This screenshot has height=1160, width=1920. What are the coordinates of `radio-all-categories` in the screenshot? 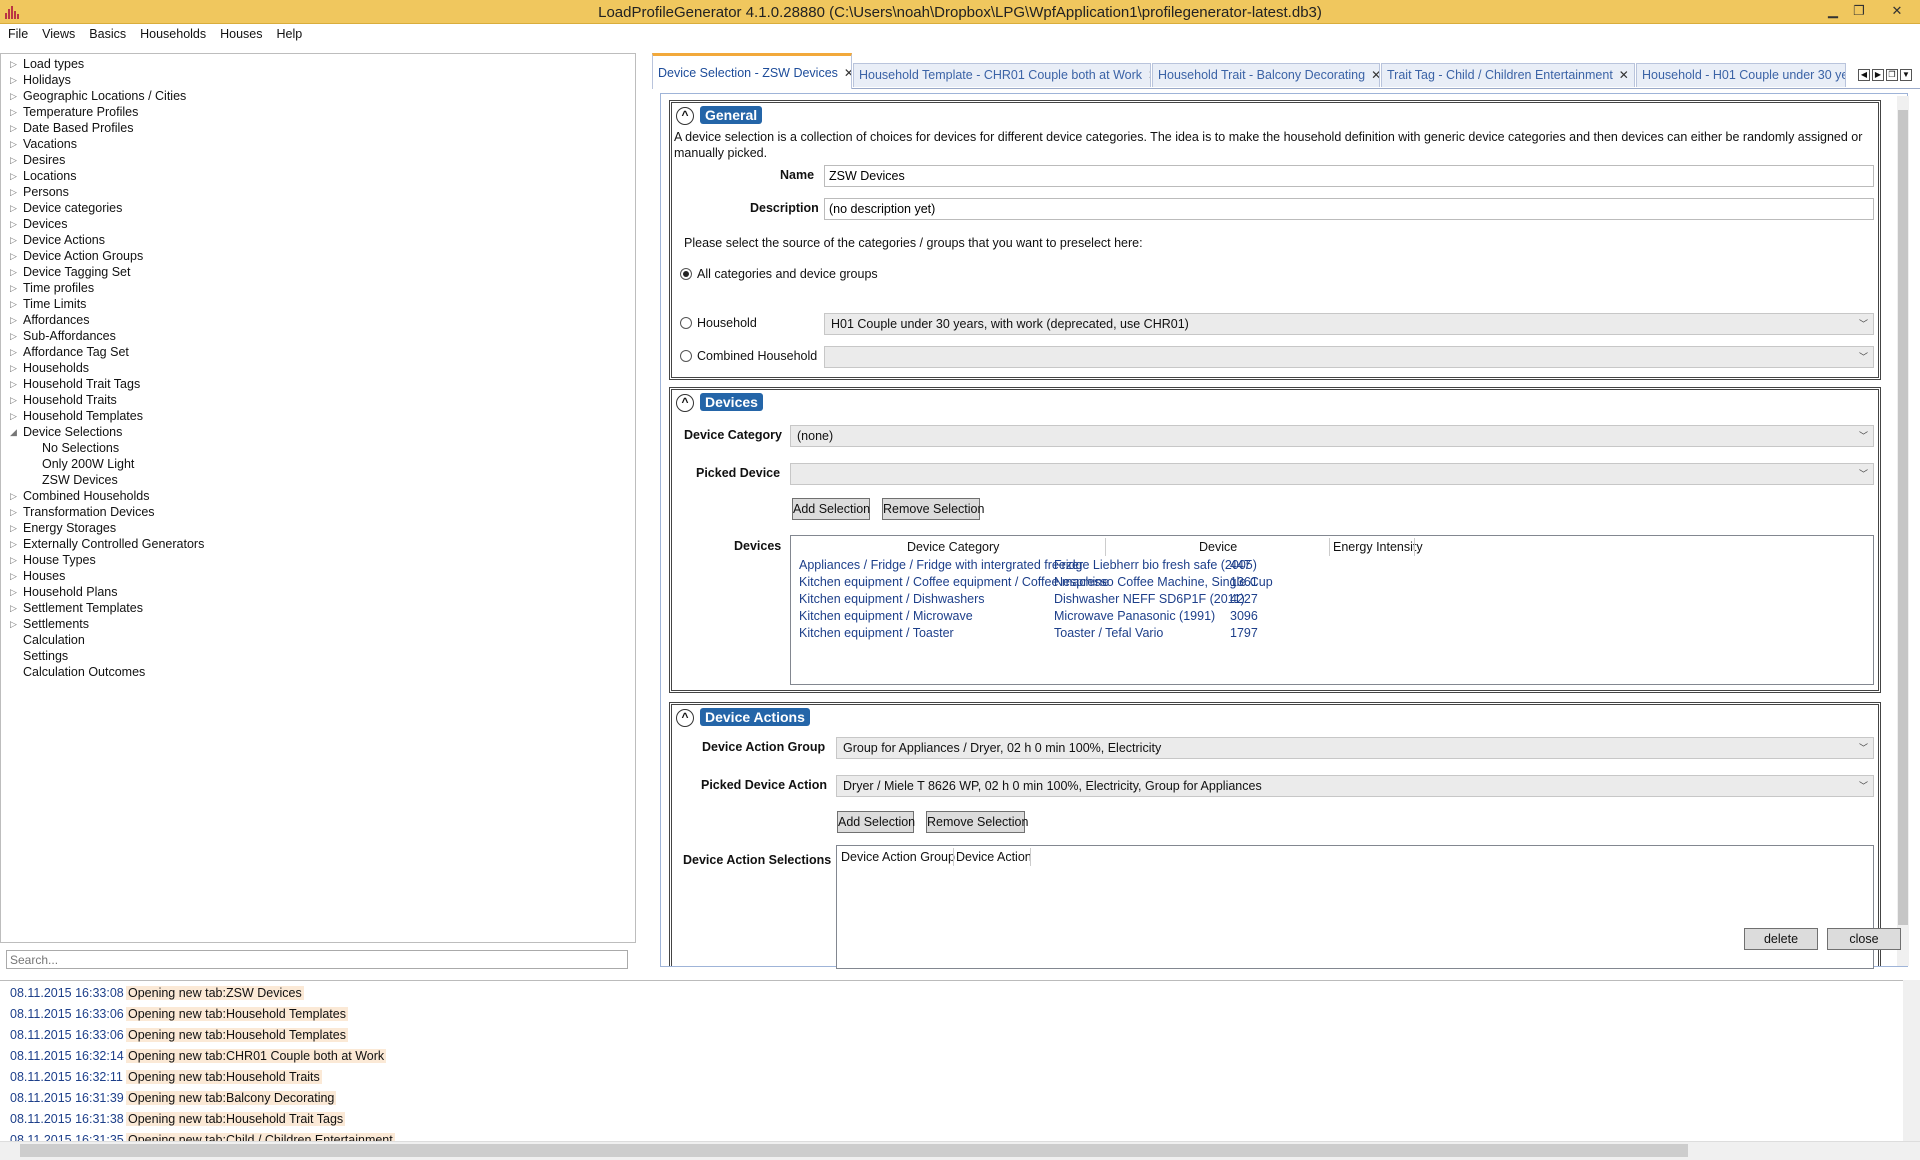 It's located at (686, 274).